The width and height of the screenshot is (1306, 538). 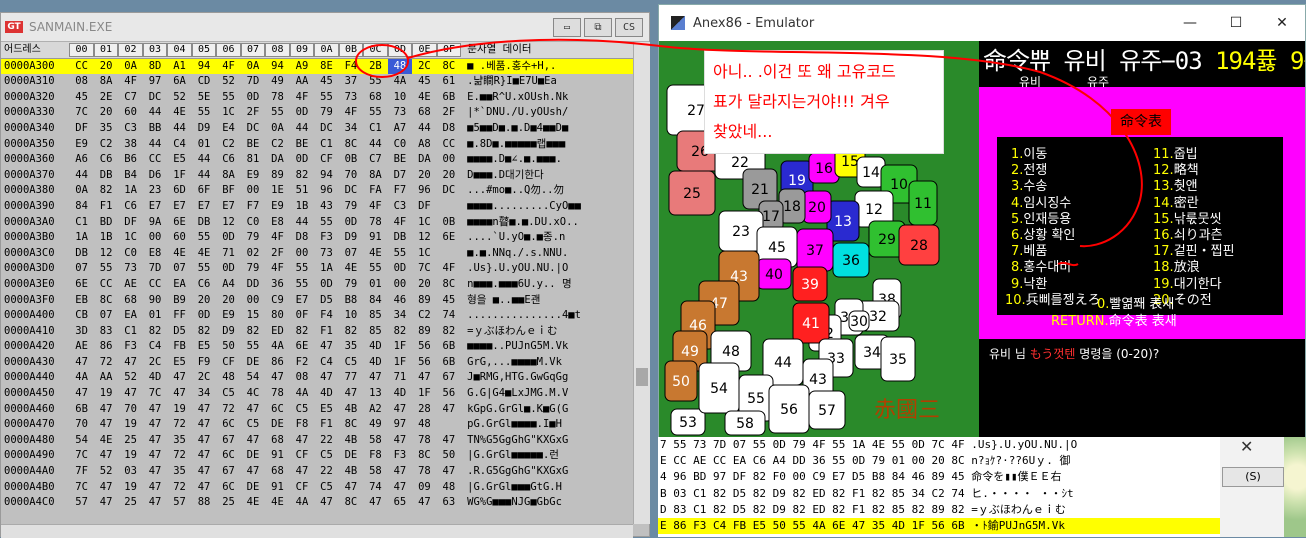 What do you see at coordinates (642, 377) in the screenshot?
I see `scrollbar-thumb` at bounding box center [642, 377].